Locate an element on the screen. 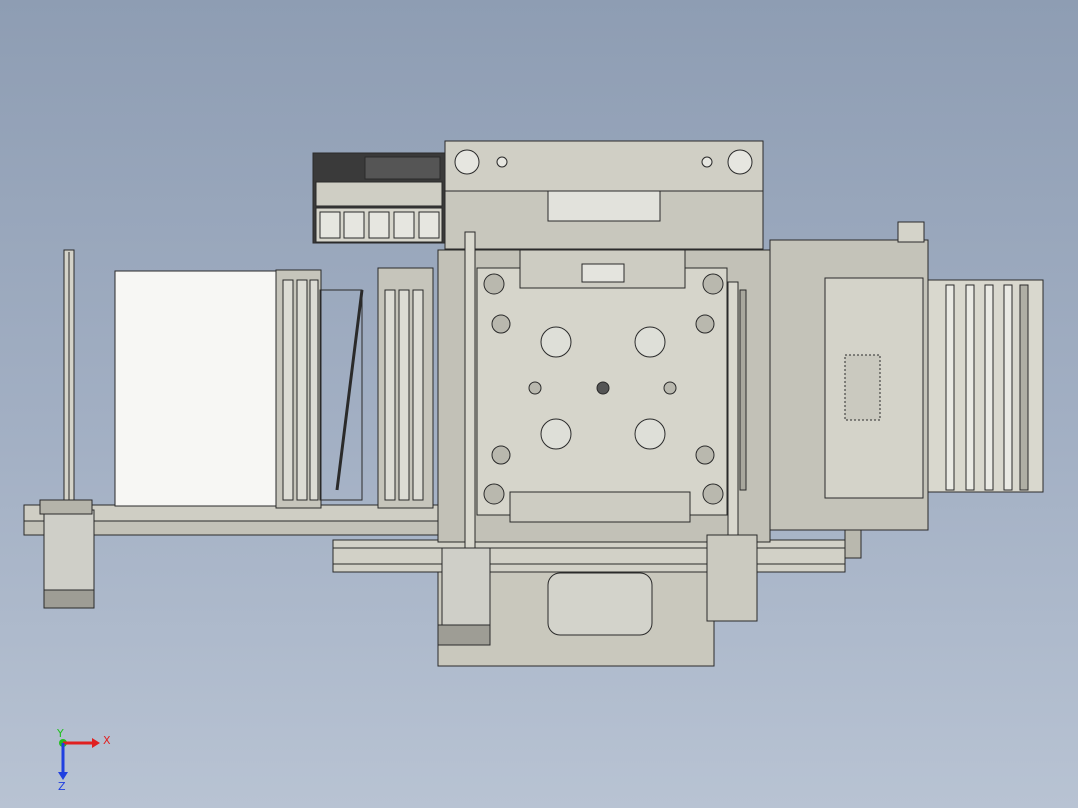 The image size is (1078, 808). x-axis-label: X is located at coordinates (107, 740).